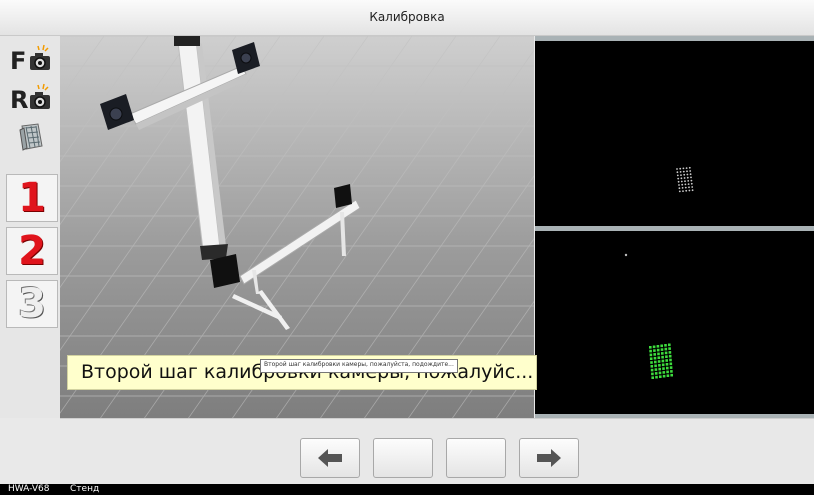  What do you see at coordinates (32, 198) in the screenshot?
I see `step-1-button: 1` at bounding box center [32, 198].